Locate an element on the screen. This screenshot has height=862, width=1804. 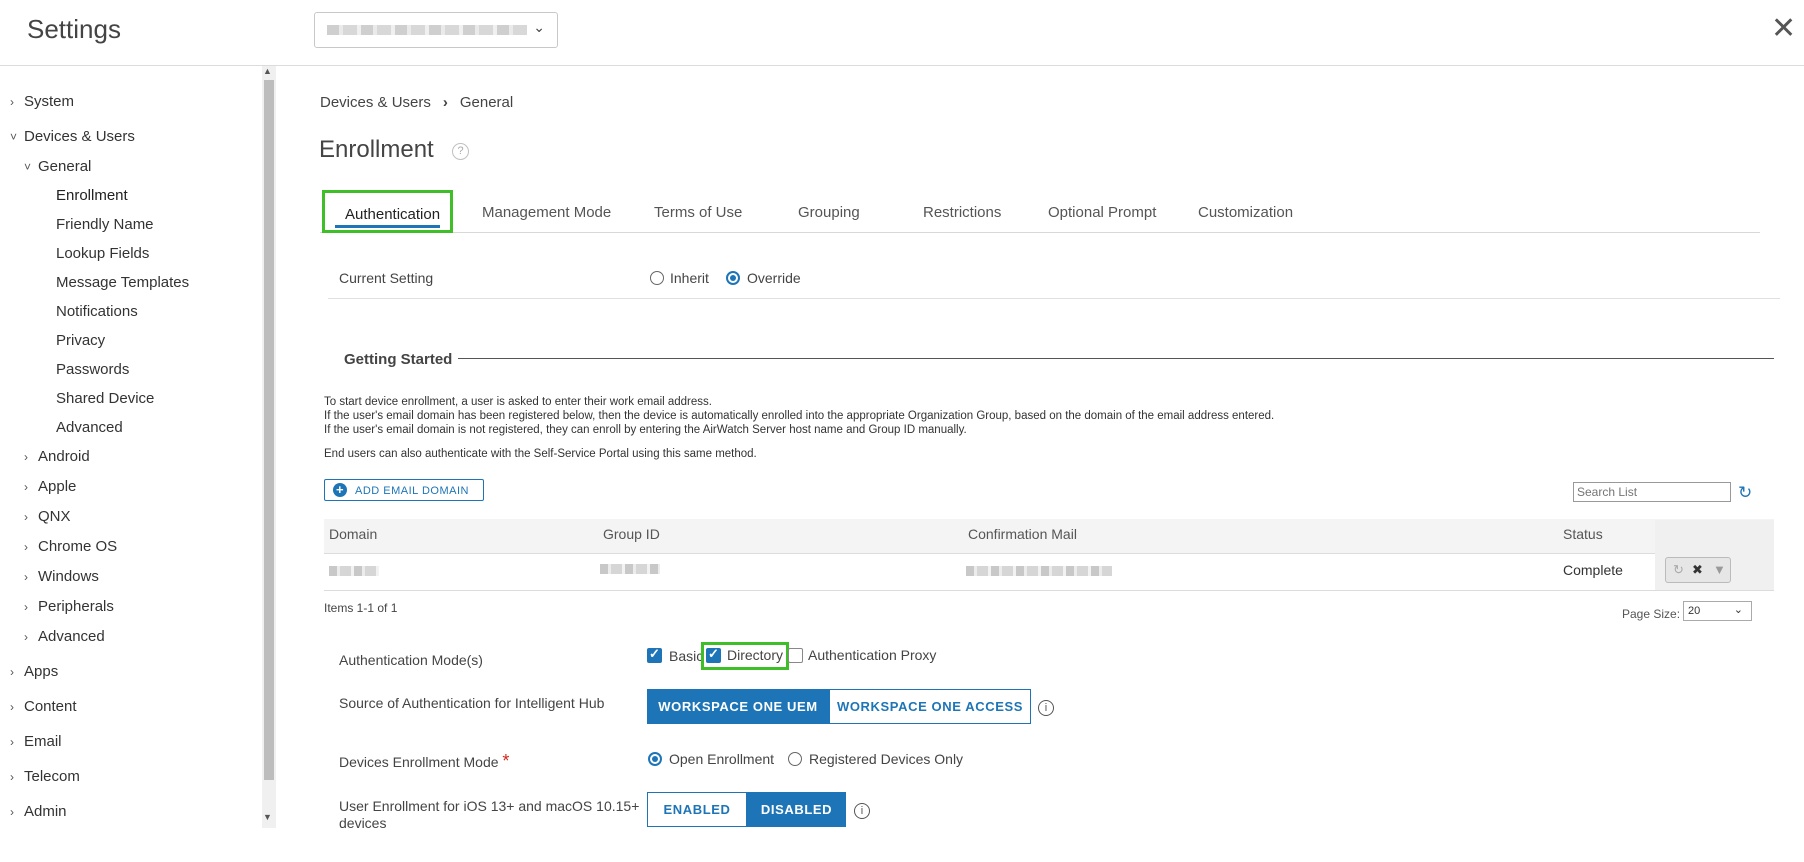
sidebar-item-message-templates: Message Templates is located at coordinates (122, 282).